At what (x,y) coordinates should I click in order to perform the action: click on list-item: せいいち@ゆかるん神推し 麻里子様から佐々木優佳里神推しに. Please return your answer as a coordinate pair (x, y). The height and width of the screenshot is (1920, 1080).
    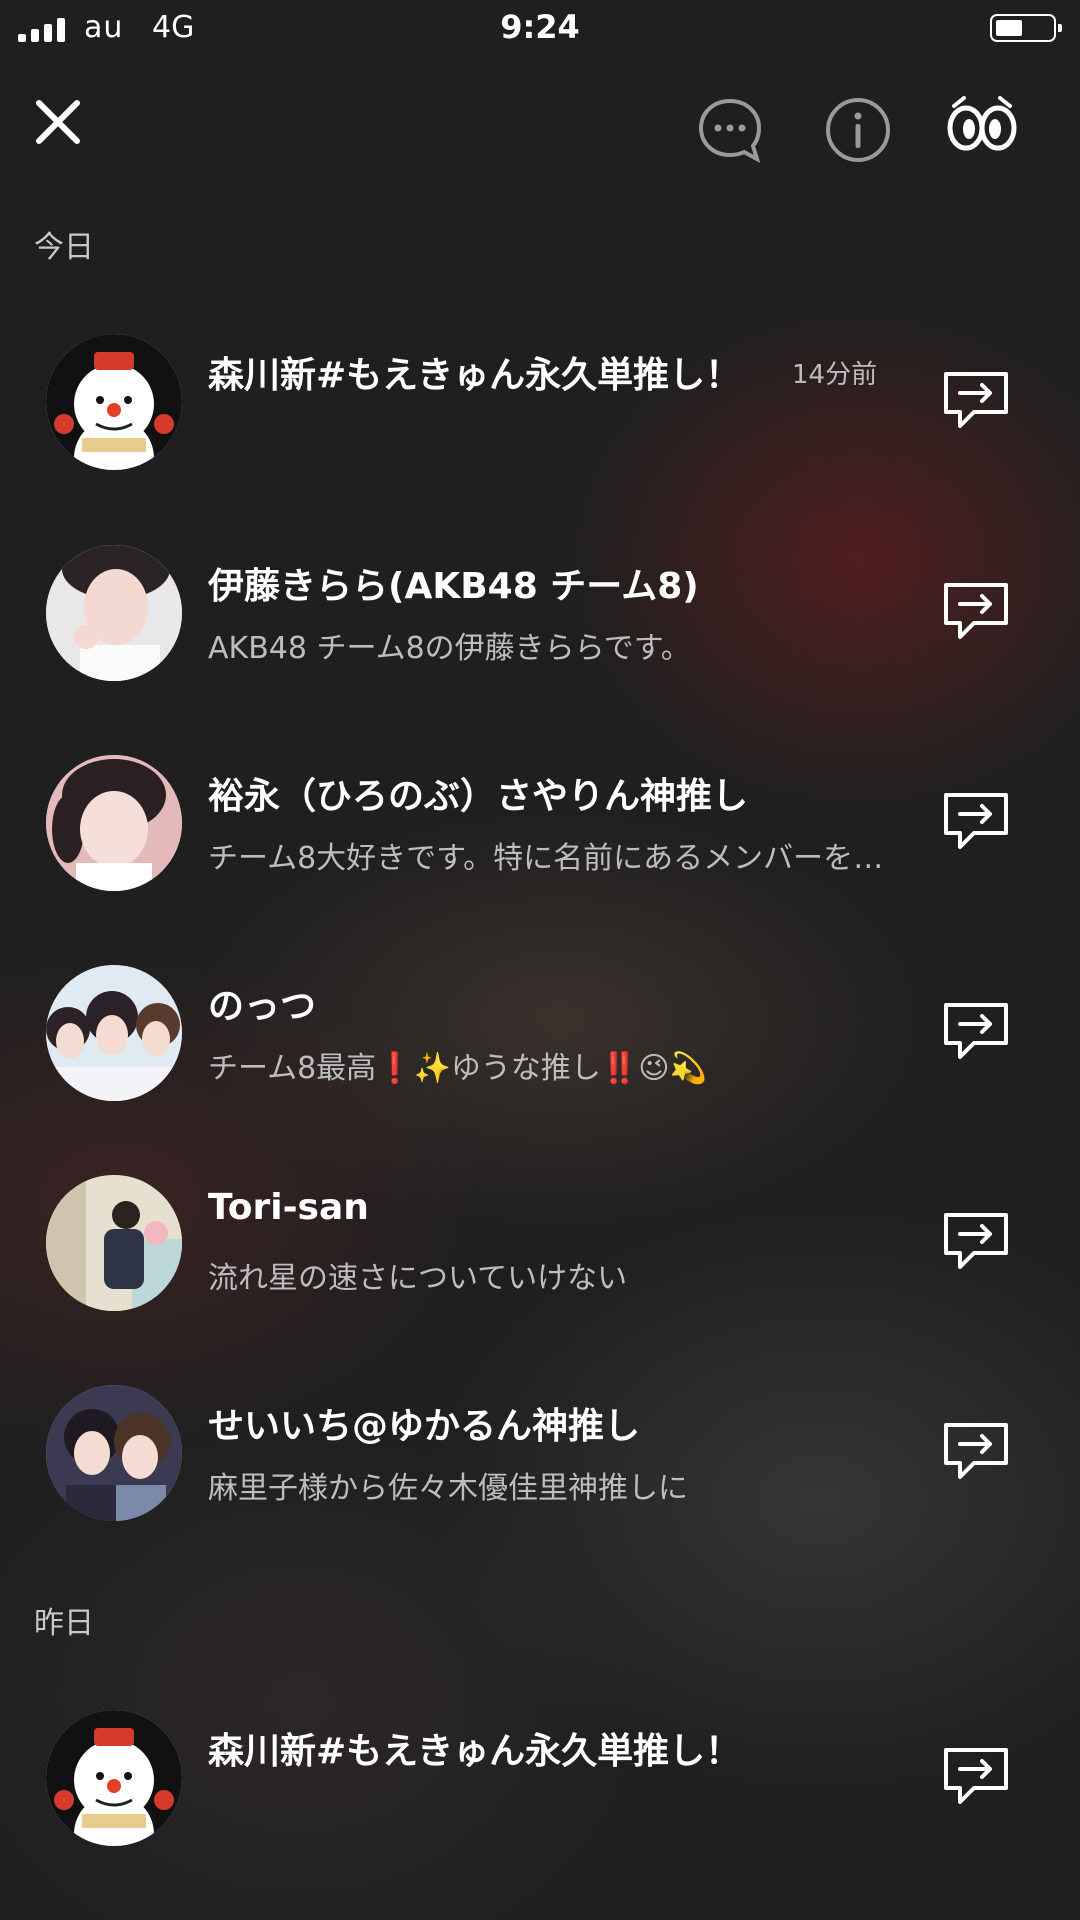
    Looking at the image, I should click on (540, 1485).